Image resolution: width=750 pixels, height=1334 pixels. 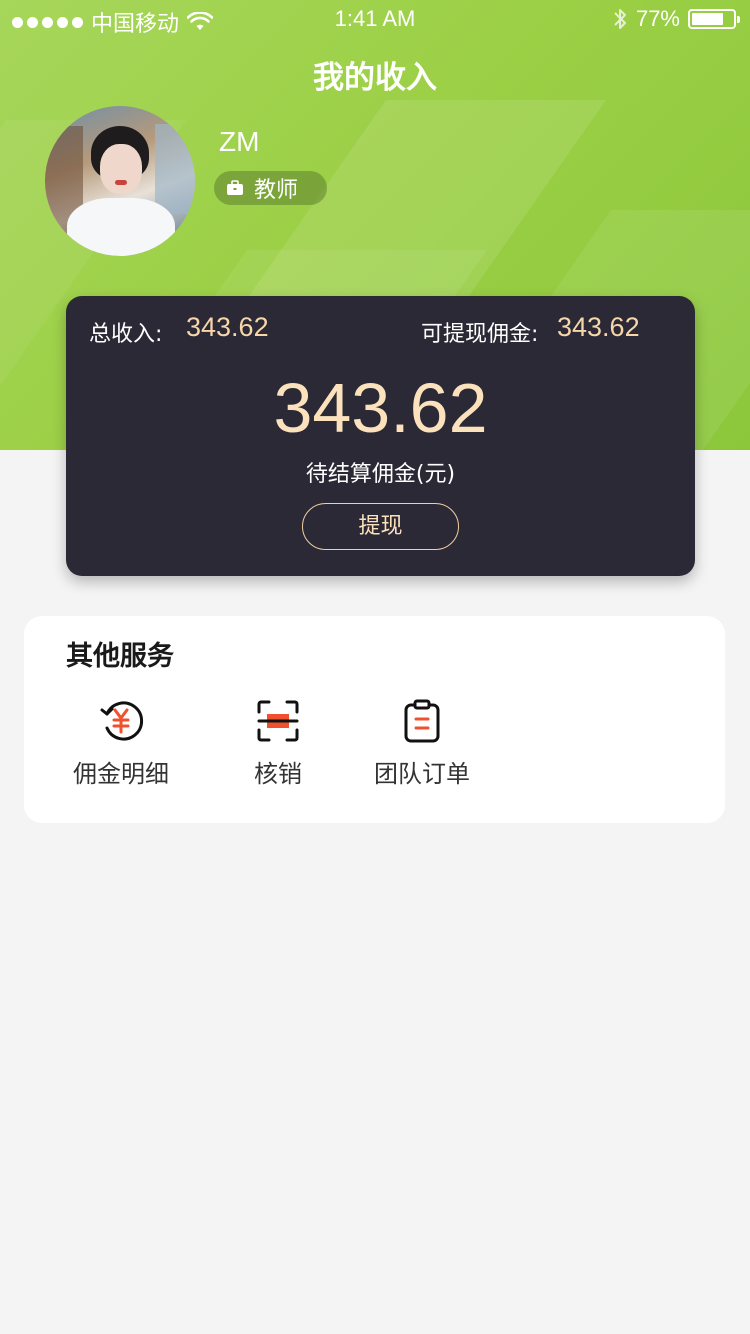 I want to click on avatar, so click(x=120, y=181).